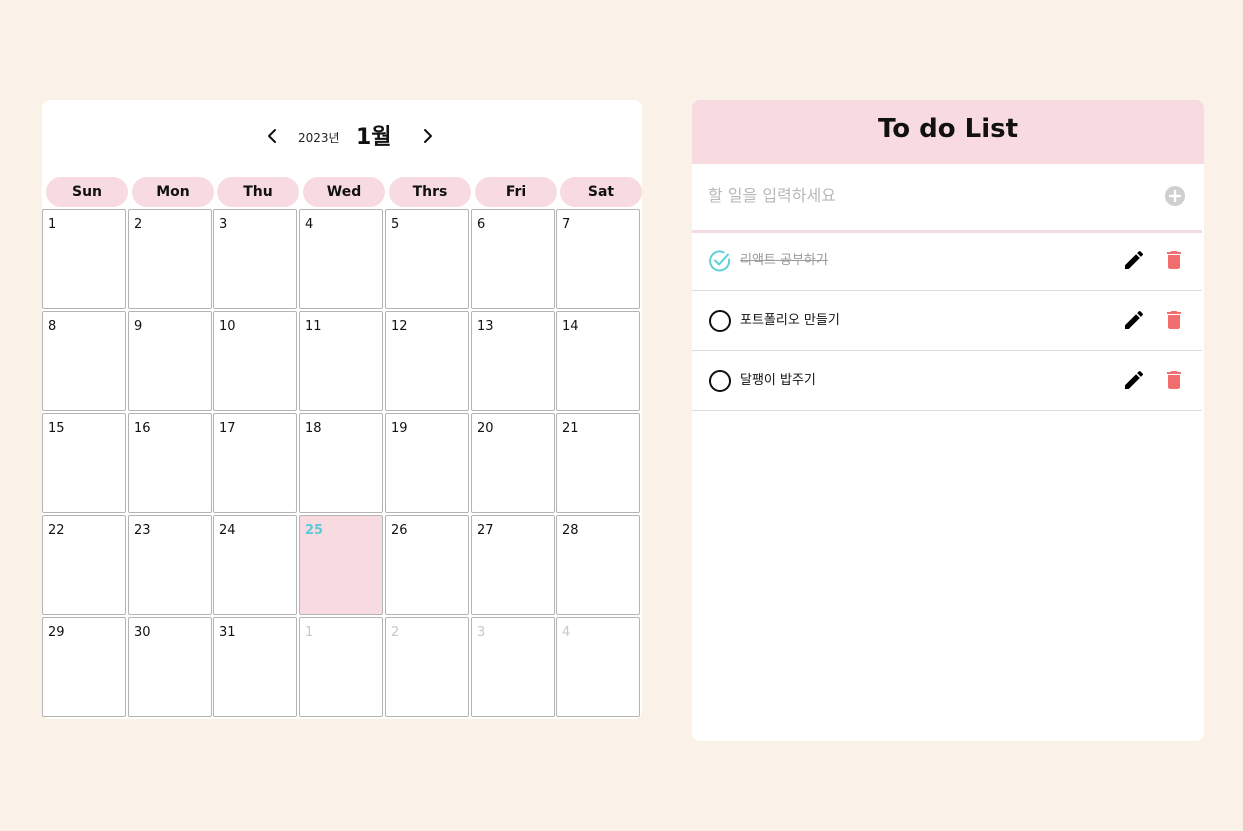 This screenshot has height=831, width=1243. I want to click on day-number: 29, so click(56, 632).